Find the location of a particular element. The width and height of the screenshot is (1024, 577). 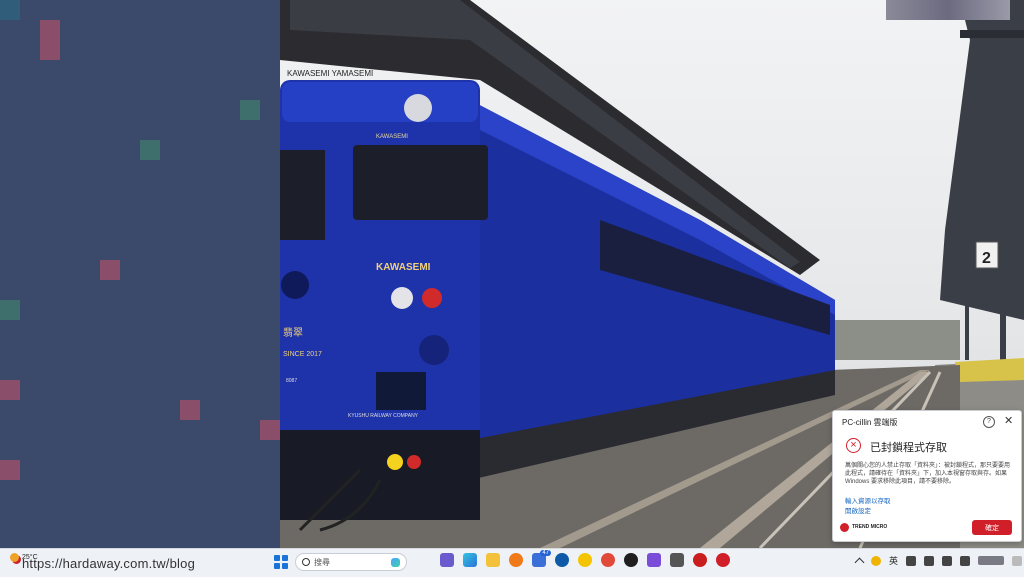

input-language-indicator: 英 is located at coordinates (893, 560).